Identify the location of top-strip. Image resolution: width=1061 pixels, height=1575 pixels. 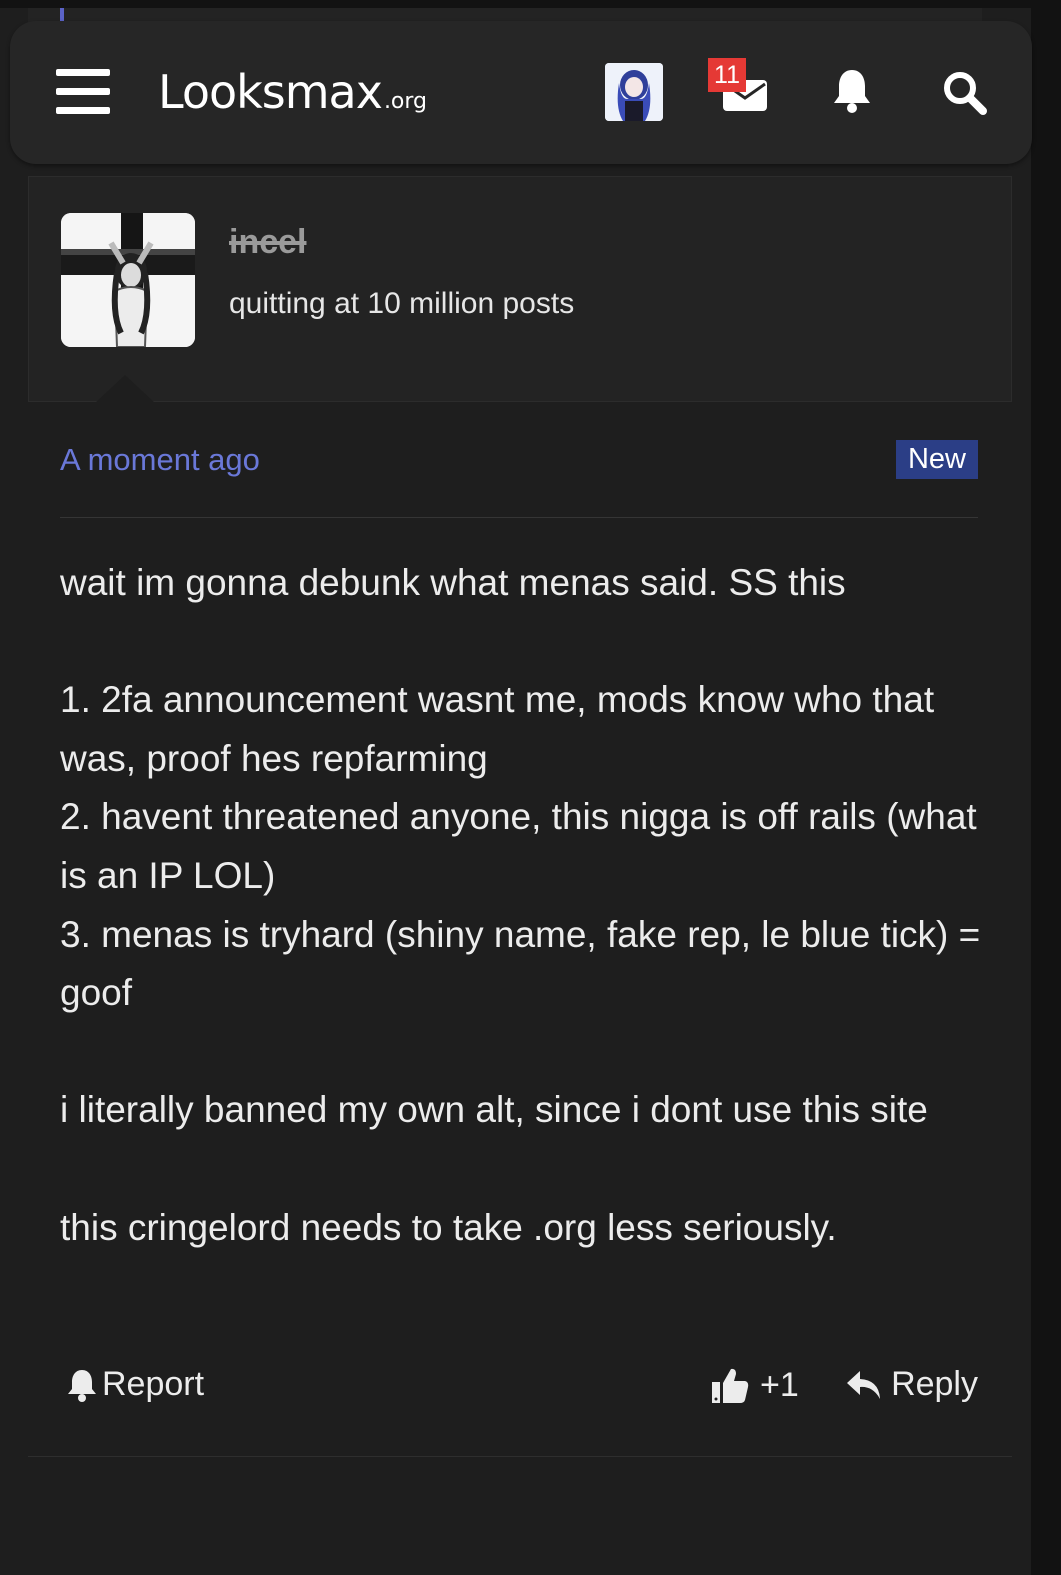
(530, 4).